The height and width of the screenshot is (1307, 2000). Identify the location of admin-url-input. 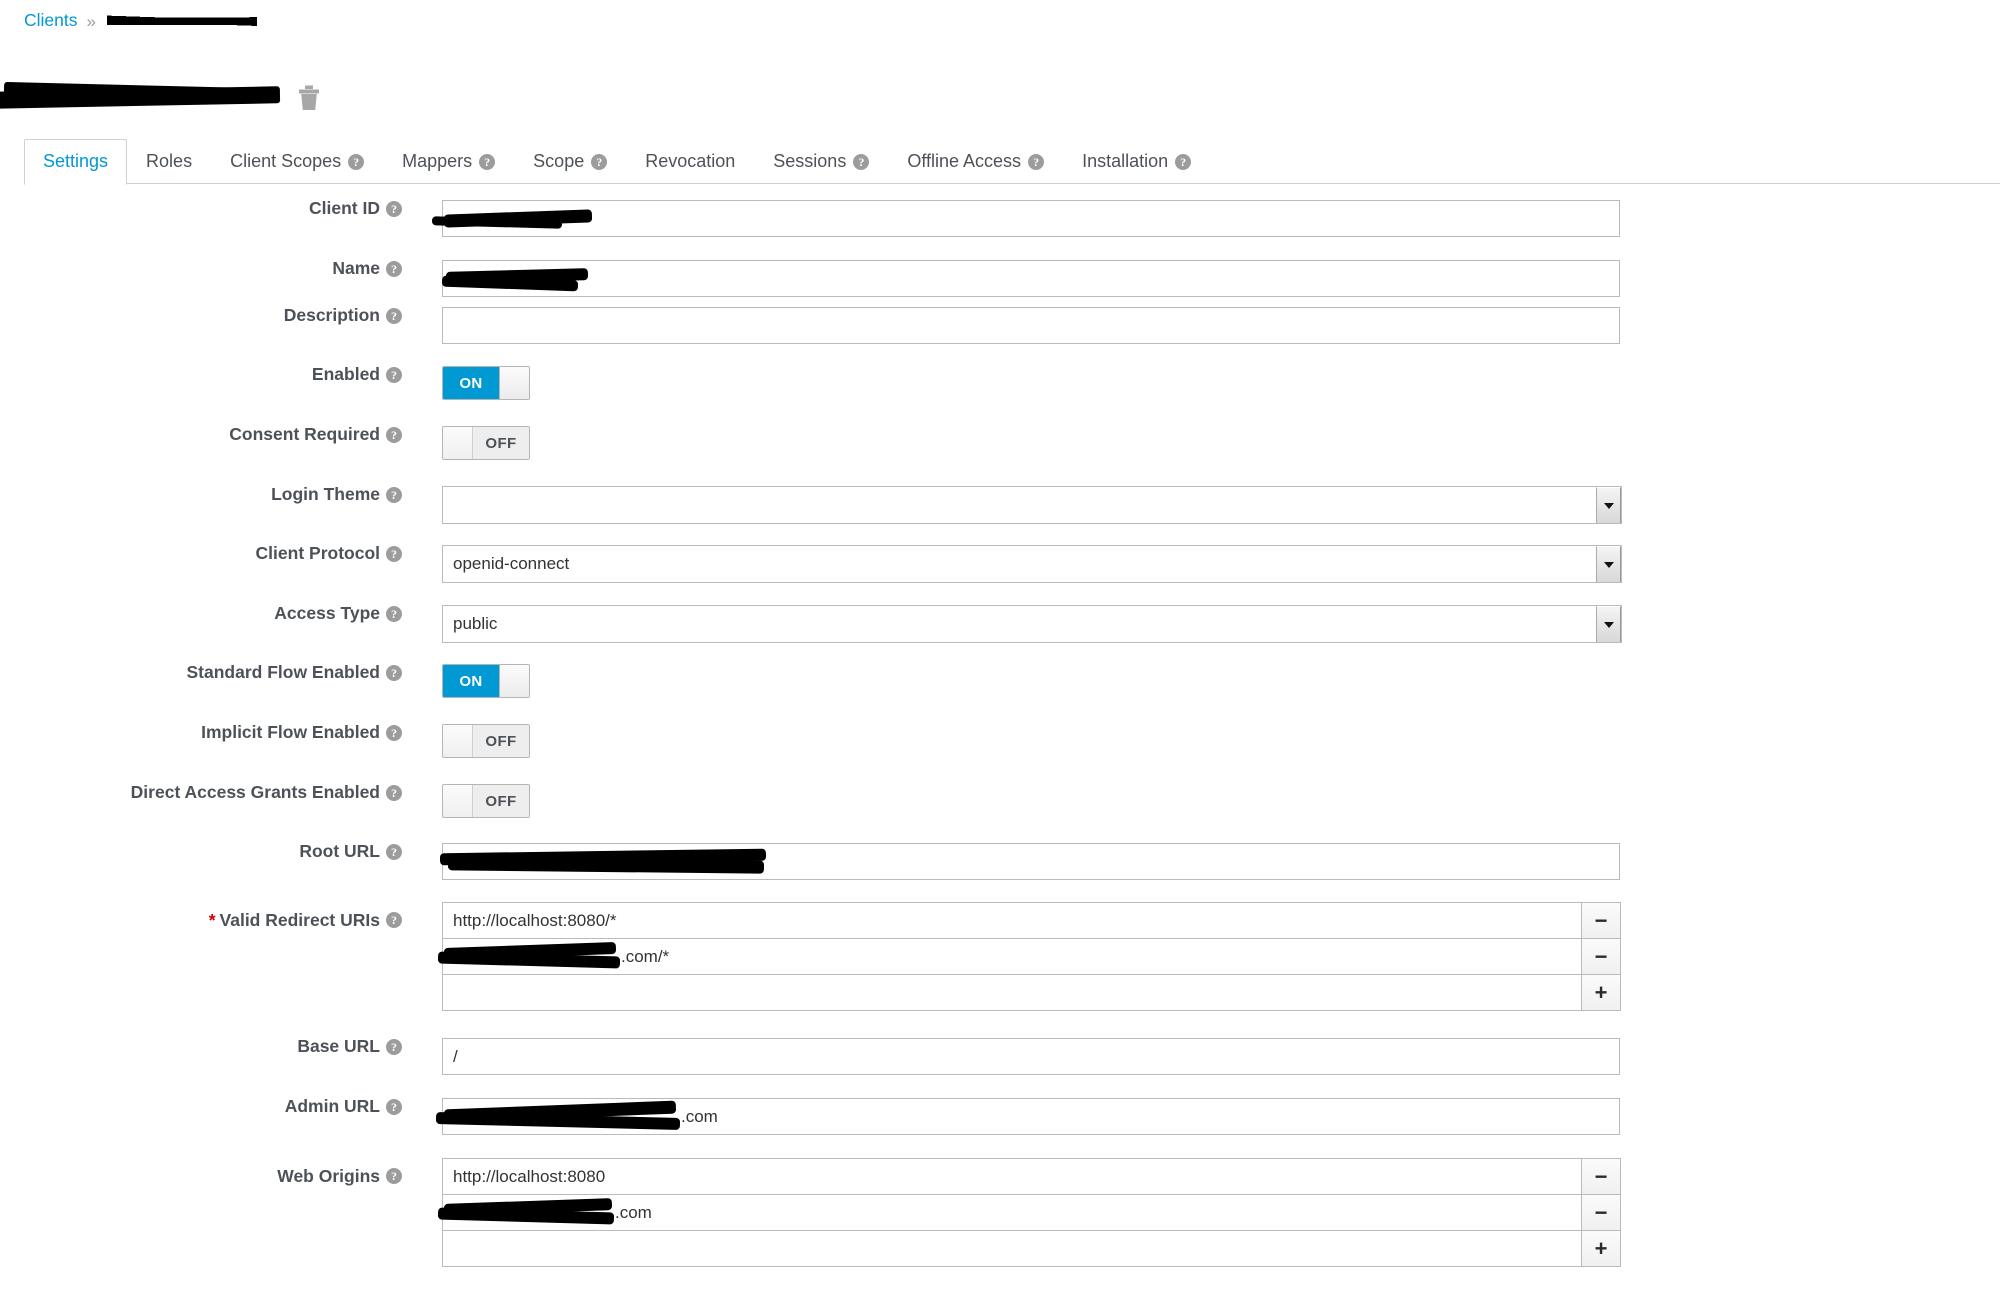
(1031, 1116).